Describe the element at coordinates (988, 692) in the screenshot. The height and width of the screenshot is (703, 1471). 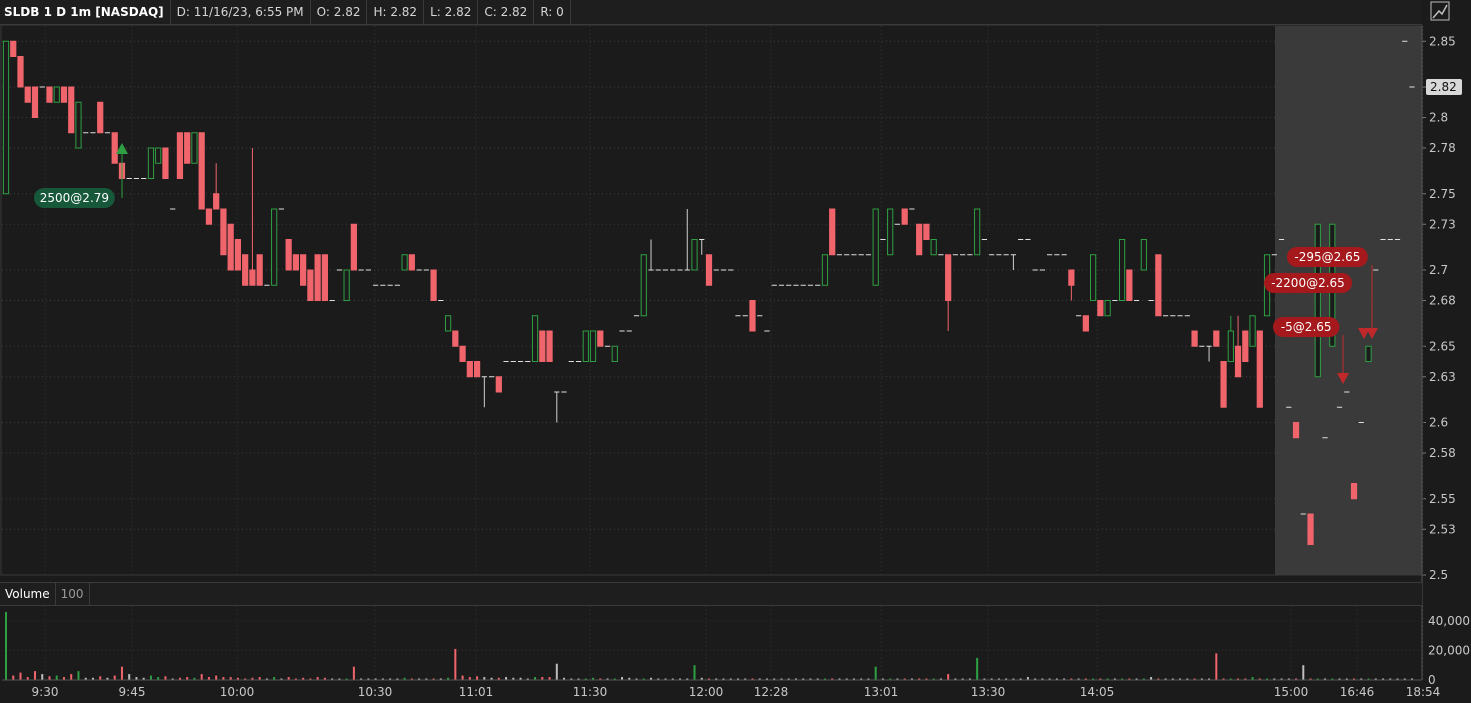
I see `time-tick-label: 13:30` at that location.